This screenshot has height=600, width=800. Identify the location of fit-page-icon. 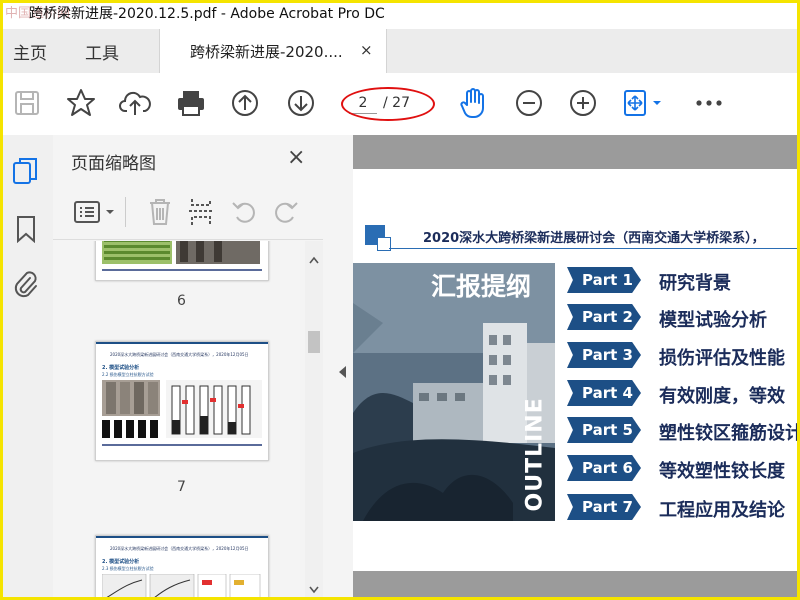
(643, 103).